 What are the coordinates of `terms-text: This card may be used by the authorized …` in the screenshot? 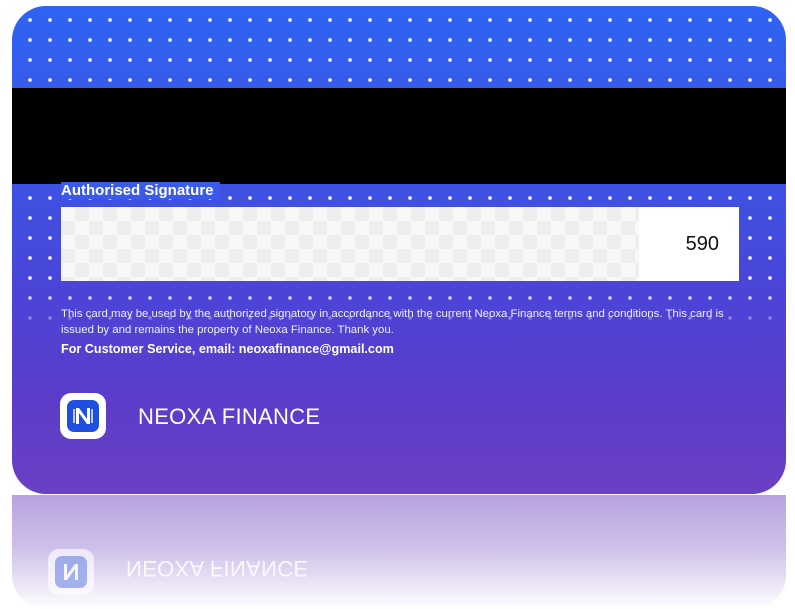 It's located at (392, 322).